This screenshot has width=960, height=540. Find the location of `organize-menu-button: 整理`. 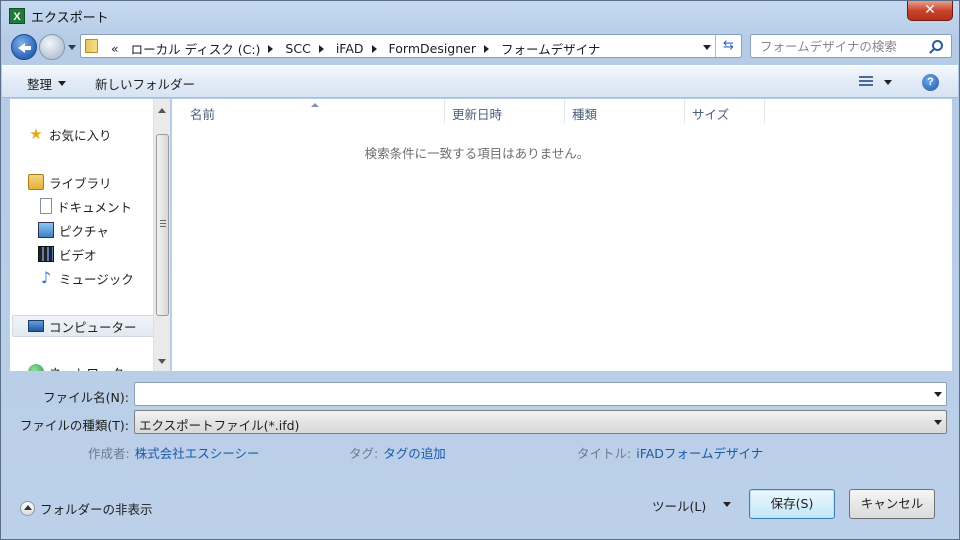

organize-menu-button: 整理 is located at coordinates (47, 83).